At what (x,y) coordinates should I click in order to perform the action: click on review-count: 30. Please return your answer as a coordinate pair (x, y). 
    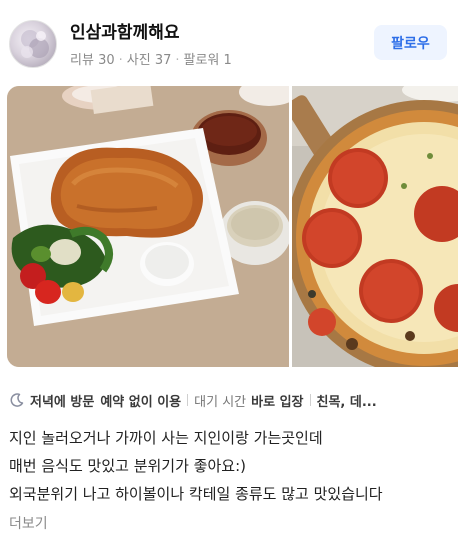
    Looking at the image, I should click on (106, 60).